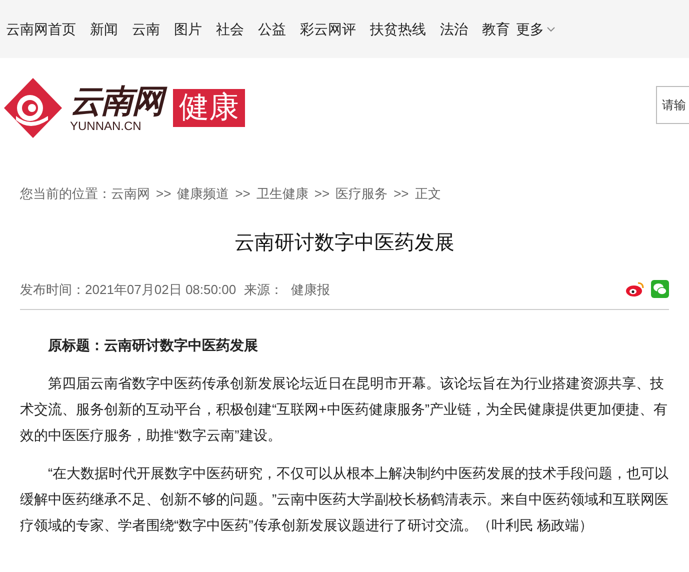  I want to click on wechat-icon, so click(660, 289).